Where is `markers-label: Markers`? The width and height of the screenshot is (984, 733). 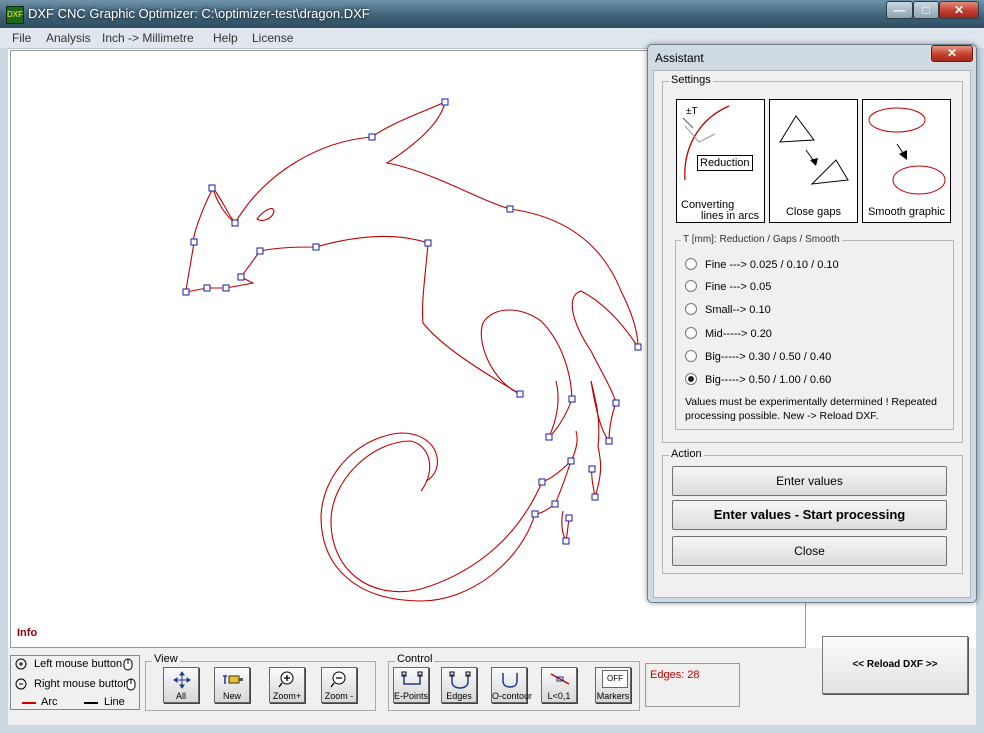 markers-label: Markers is located at coordinates (613, 696).